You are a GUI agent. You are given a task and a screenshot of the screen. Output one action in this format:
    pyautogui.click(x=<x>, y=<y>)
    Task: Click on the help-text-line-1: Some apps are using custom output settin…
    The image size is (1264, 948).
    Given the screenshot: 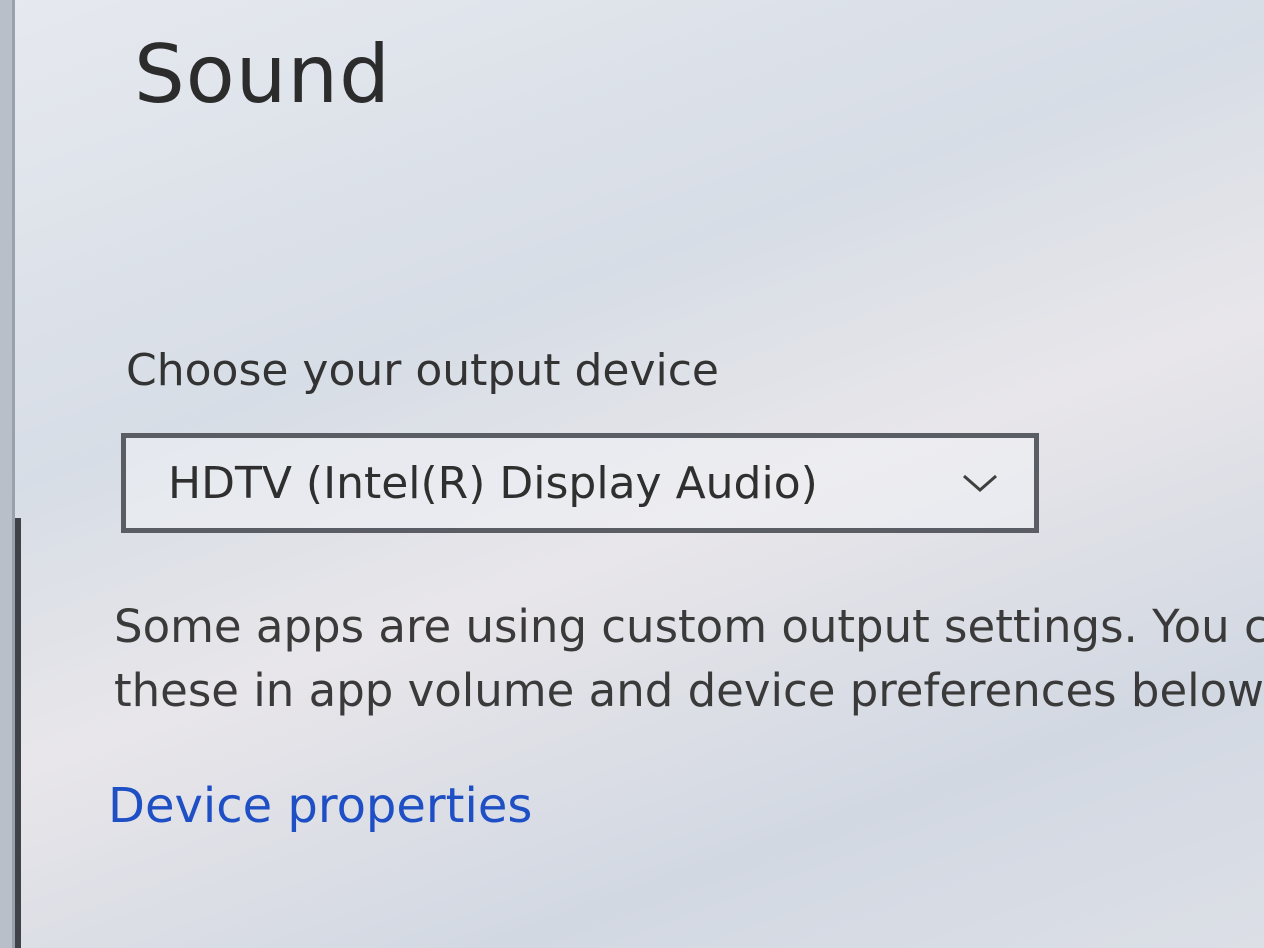 What is the action you would take?
    pyautogui.click(x=689, y=626)
    